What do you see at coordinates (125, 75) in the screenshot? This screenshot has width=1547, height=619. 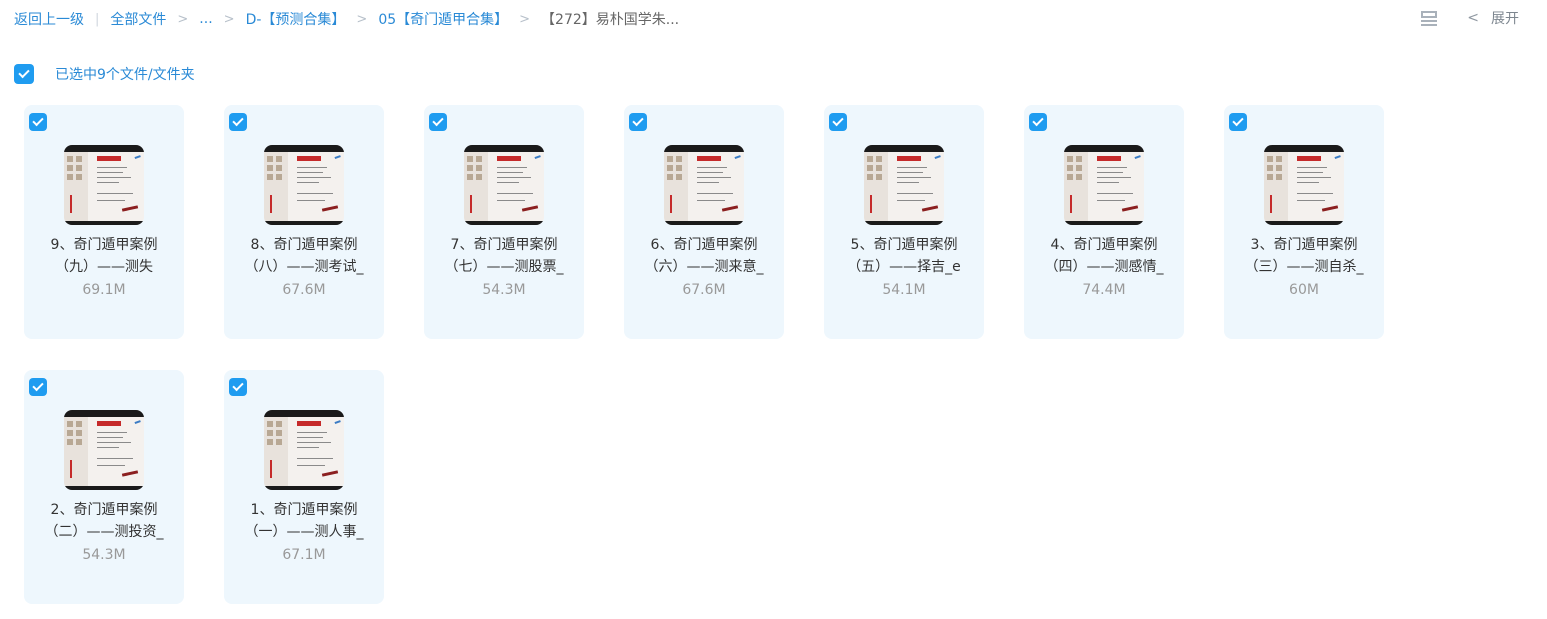 I see `selection-count-label: 已选中9个文件/文件夹` at bounding box center [125, 75].